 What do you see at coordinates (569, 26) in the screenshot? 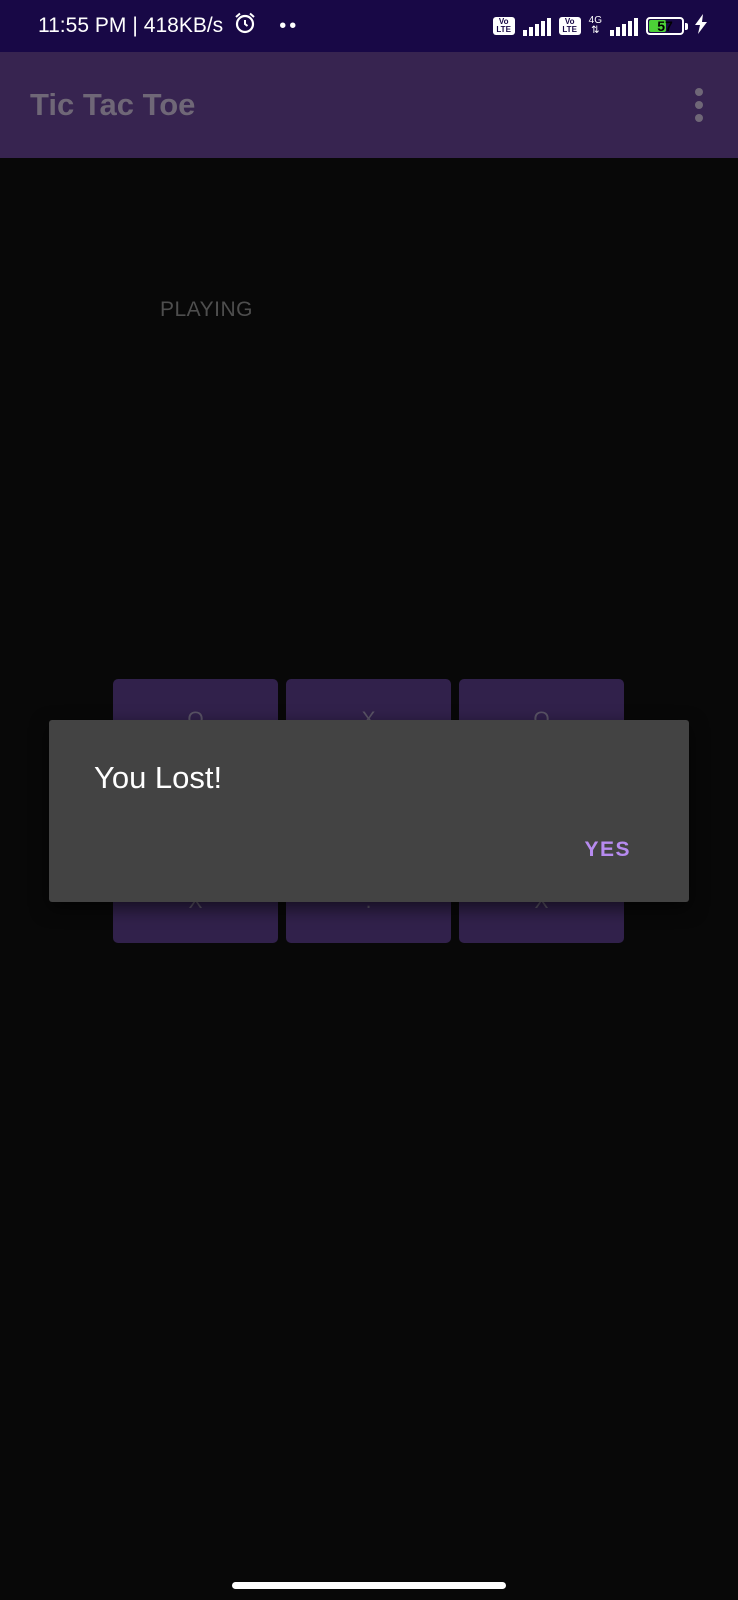
I see `volte-badge-2: Vo LTE` at bounding box center [569, 26].